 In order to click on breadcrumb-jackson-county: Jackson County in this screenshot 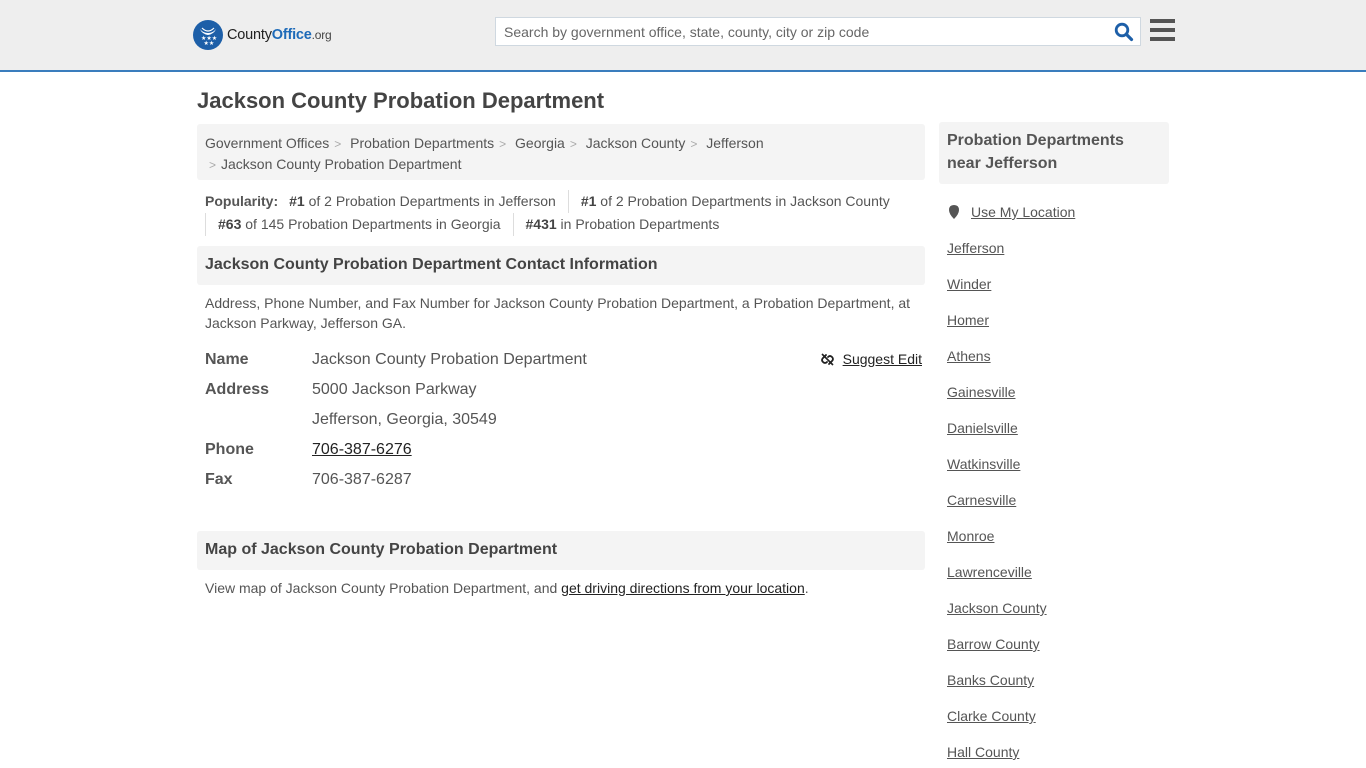, I will do `click(636, 143)`.